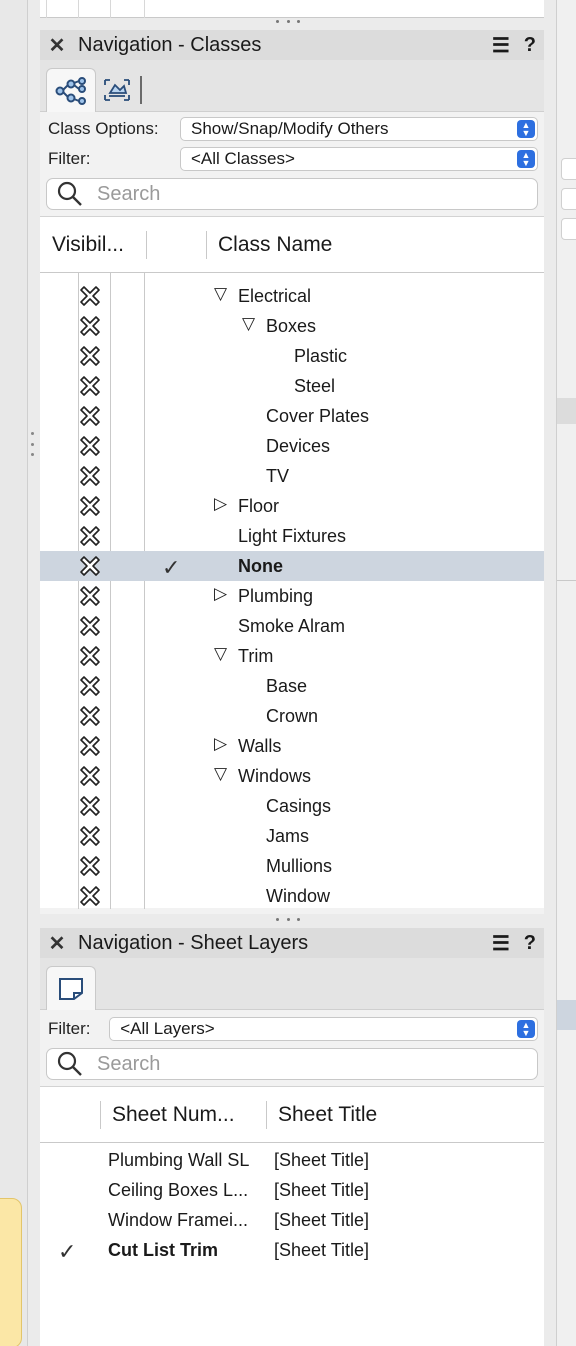 The height and width of the screenshot is (1346, 576). Describe the element at coordinates (260, 566) in the screenshot. I see `class-name: None` at that location.